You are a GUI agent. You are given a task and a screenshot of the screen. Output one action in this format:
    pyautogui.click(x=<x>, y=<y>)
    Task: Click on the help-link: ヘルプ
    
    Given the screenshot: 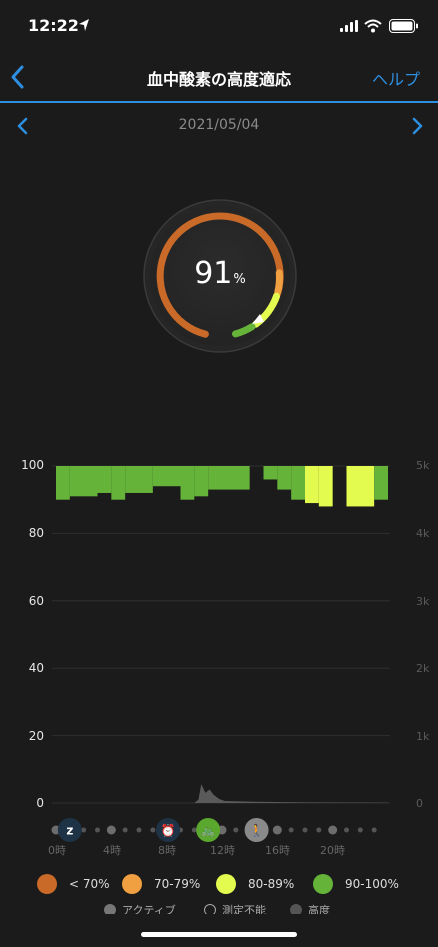 What is the action you would take?
    pyautogui.click(x=396, y=78)
    